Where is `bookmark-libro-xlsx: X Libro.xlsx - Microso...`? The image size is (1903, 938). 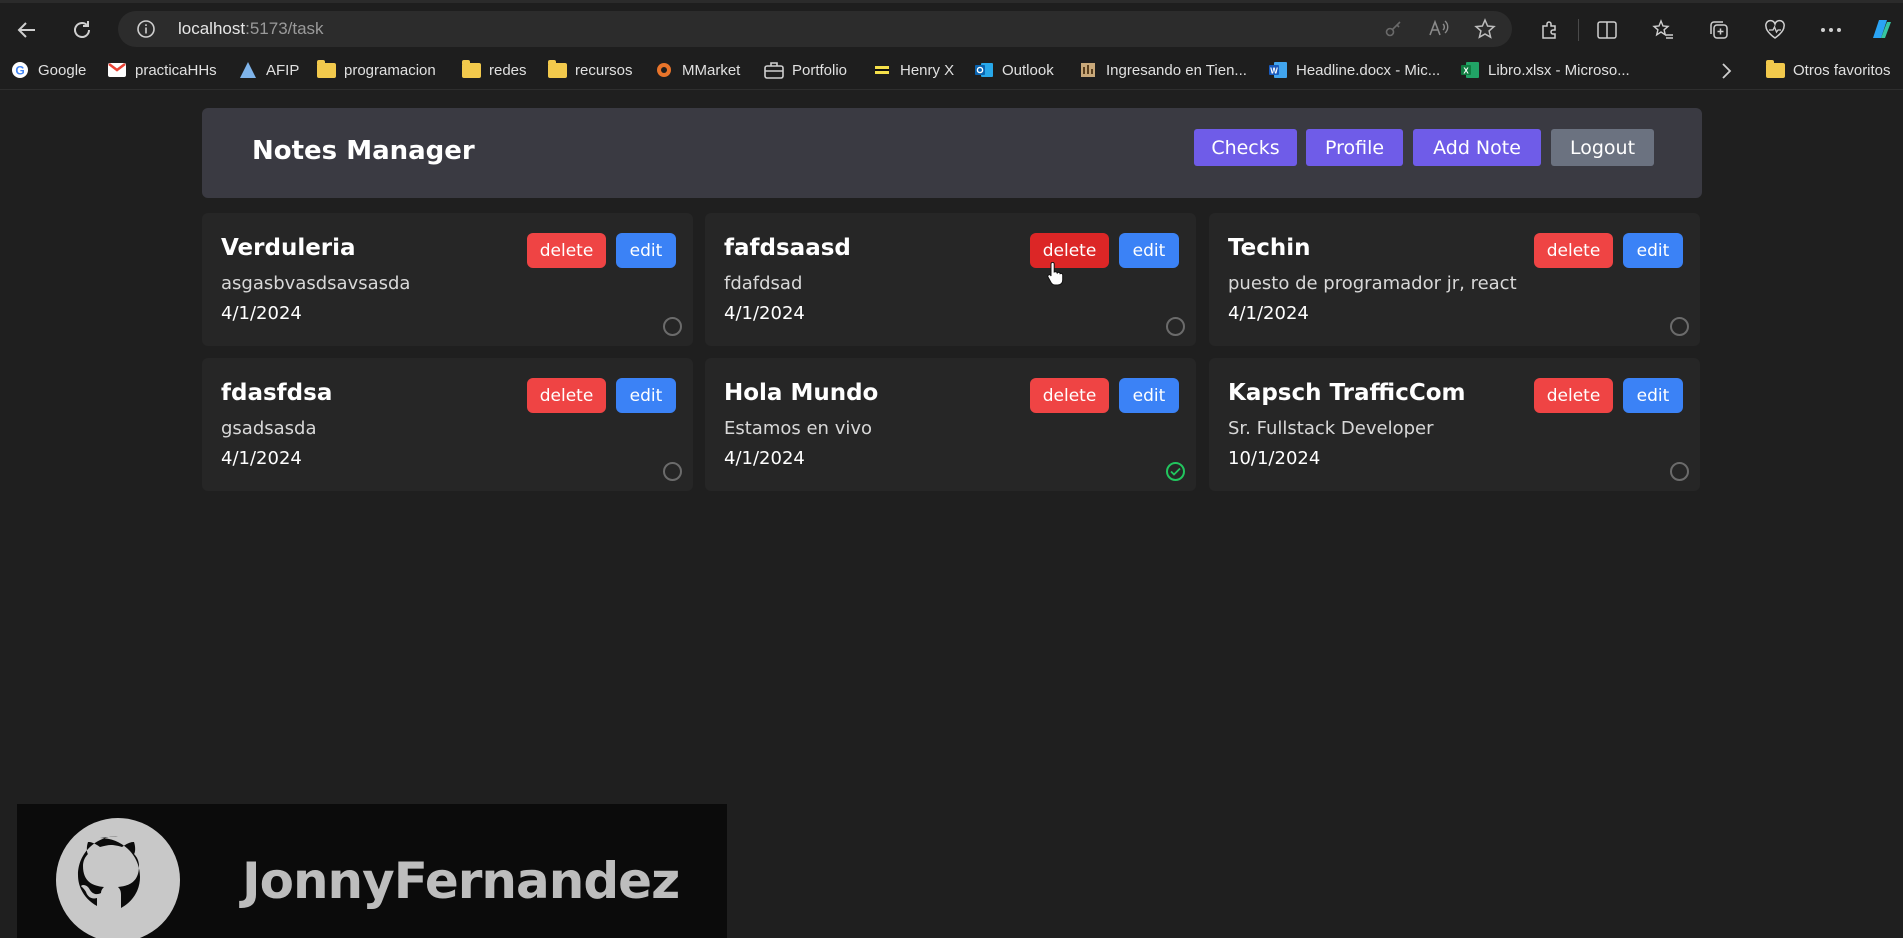 bookmark-libro-xlsx: X Libro.xlsx - Microso... is located at coordinates (1545, 70).